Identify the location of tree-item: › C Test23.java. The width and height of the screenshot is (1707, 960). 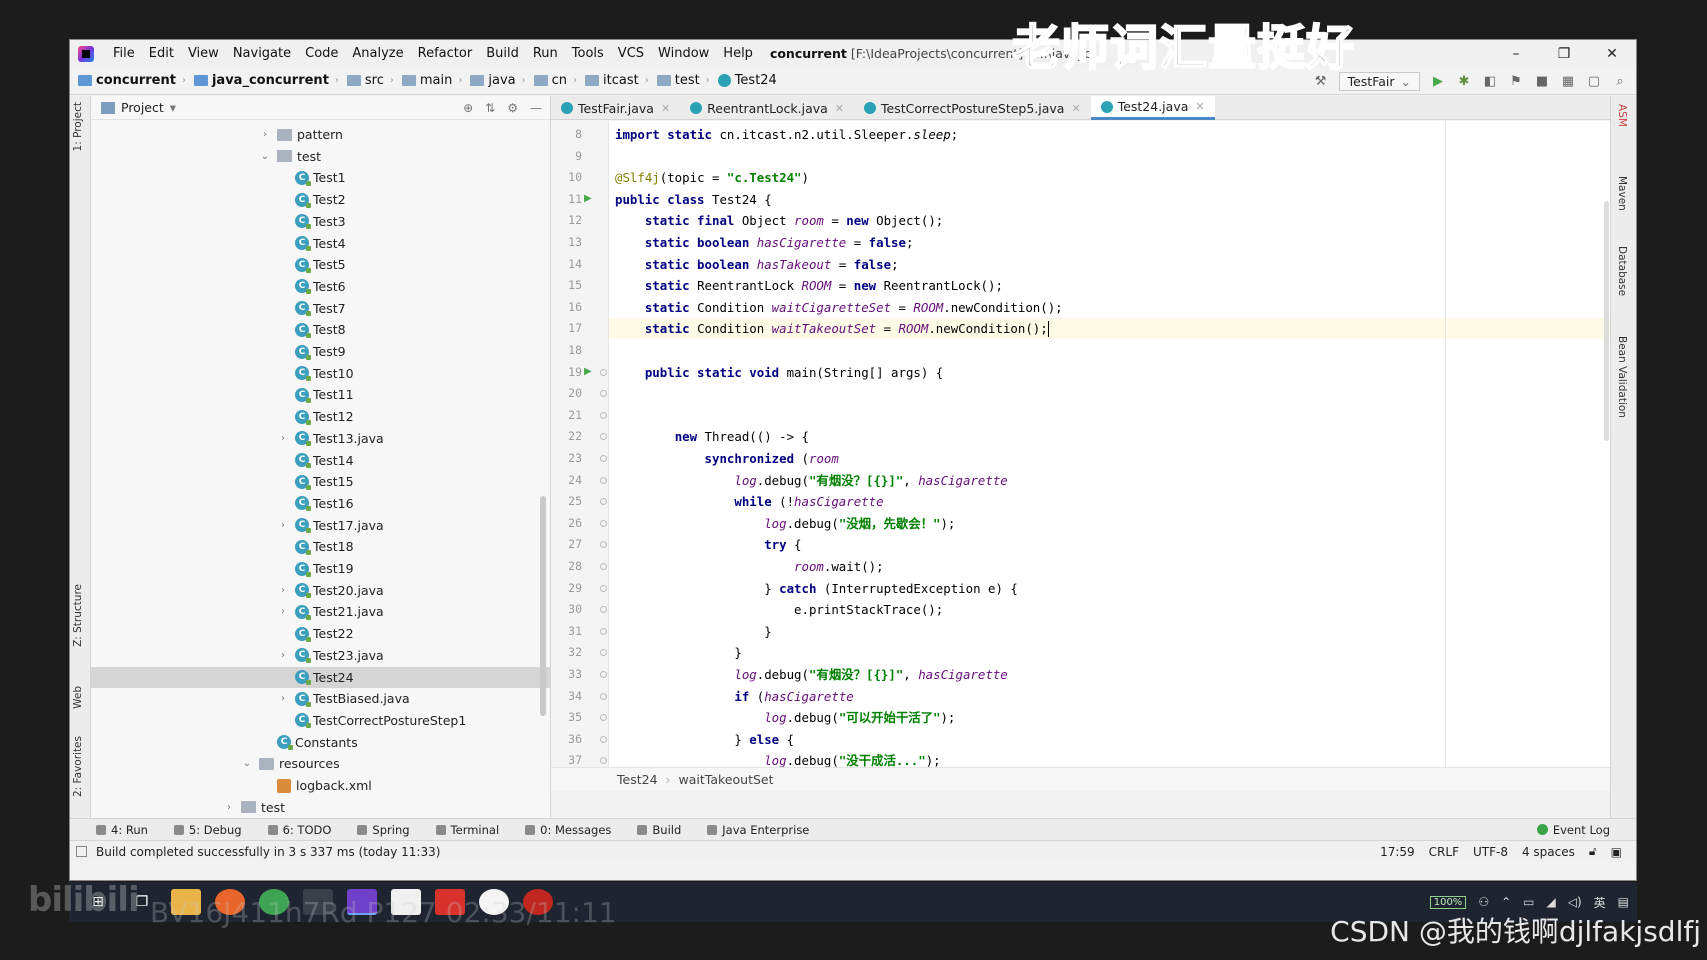
(330, 655).